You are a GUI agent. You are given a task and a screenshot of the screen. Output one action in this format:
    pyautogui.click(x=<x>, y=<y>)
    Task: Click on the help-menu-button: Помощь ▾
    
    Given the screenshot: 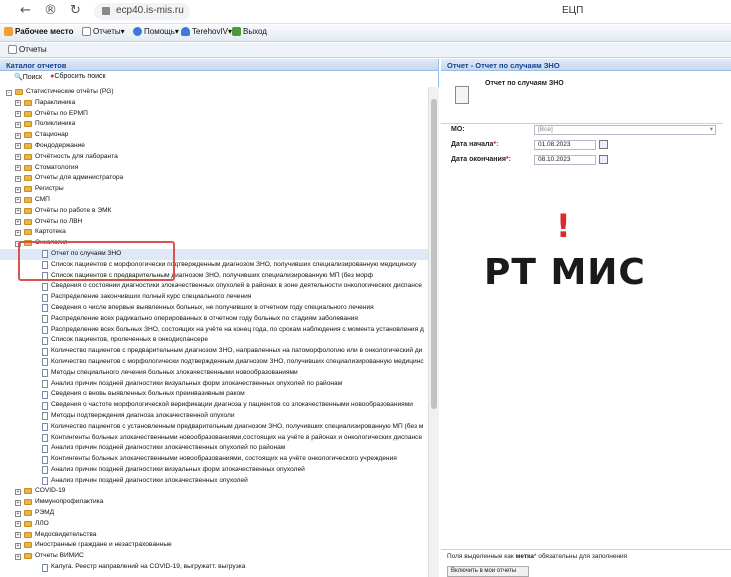 What is the action you would take?
    pyautogui.click(x=156, y=31)
    